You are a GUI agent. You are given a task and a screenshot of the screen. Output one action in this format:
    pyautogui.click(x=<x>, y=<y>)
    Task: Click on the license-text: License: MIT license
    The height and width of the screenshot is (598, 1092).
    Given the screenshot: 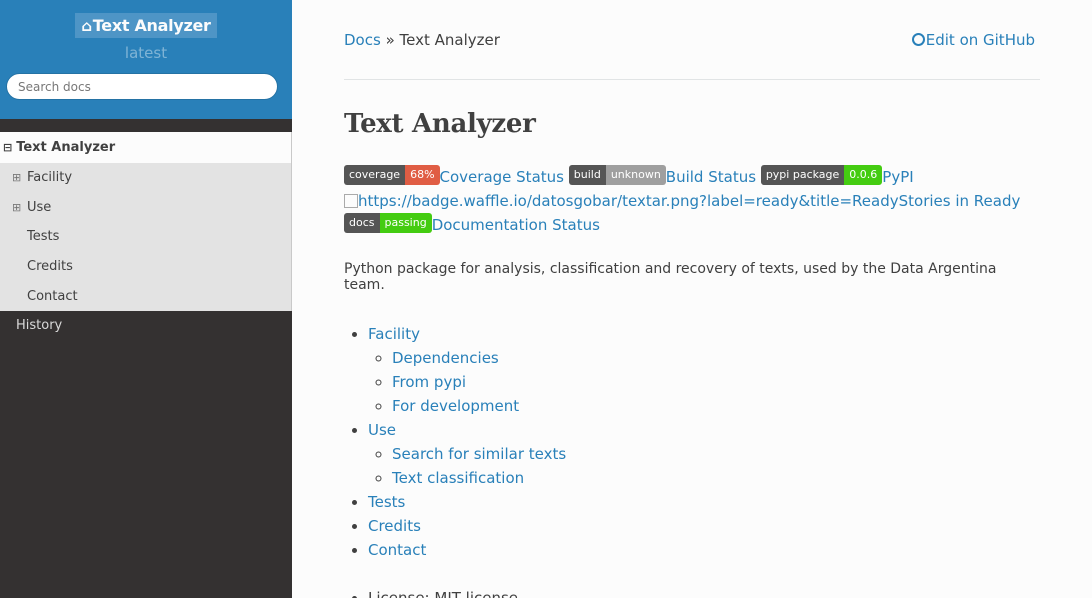 What is the action you would take?
    pyautogui.click(x=704, y=592)
    